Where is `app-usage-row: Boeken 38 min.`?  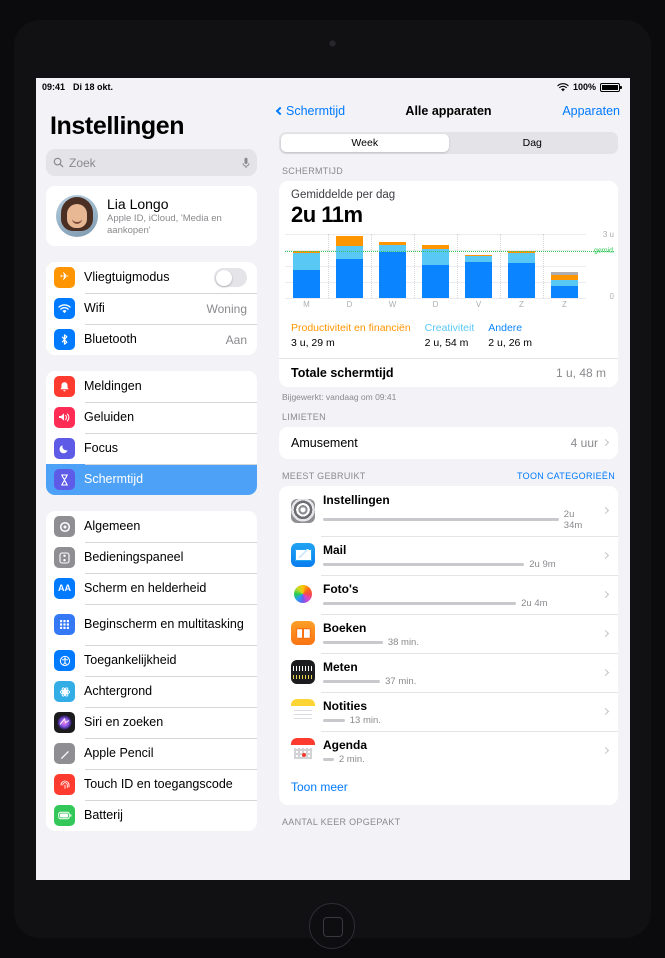
app-usage-row: Boeken 38 min. is located at coordinates (448, 633).